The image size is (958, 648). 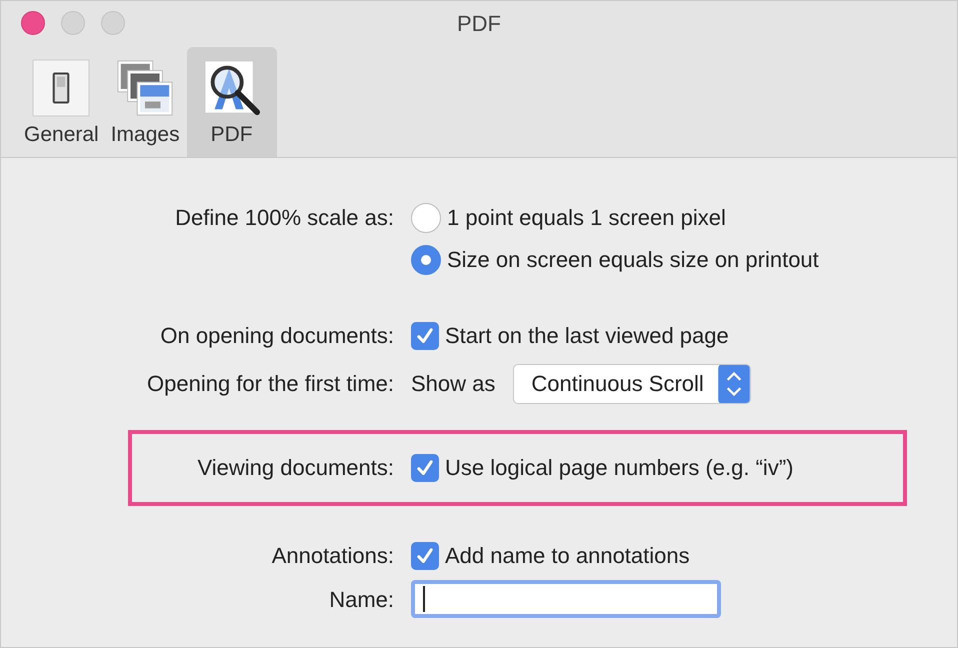 I want to click on setting-label: Opening for the first time:, so click(x=270, y=384).